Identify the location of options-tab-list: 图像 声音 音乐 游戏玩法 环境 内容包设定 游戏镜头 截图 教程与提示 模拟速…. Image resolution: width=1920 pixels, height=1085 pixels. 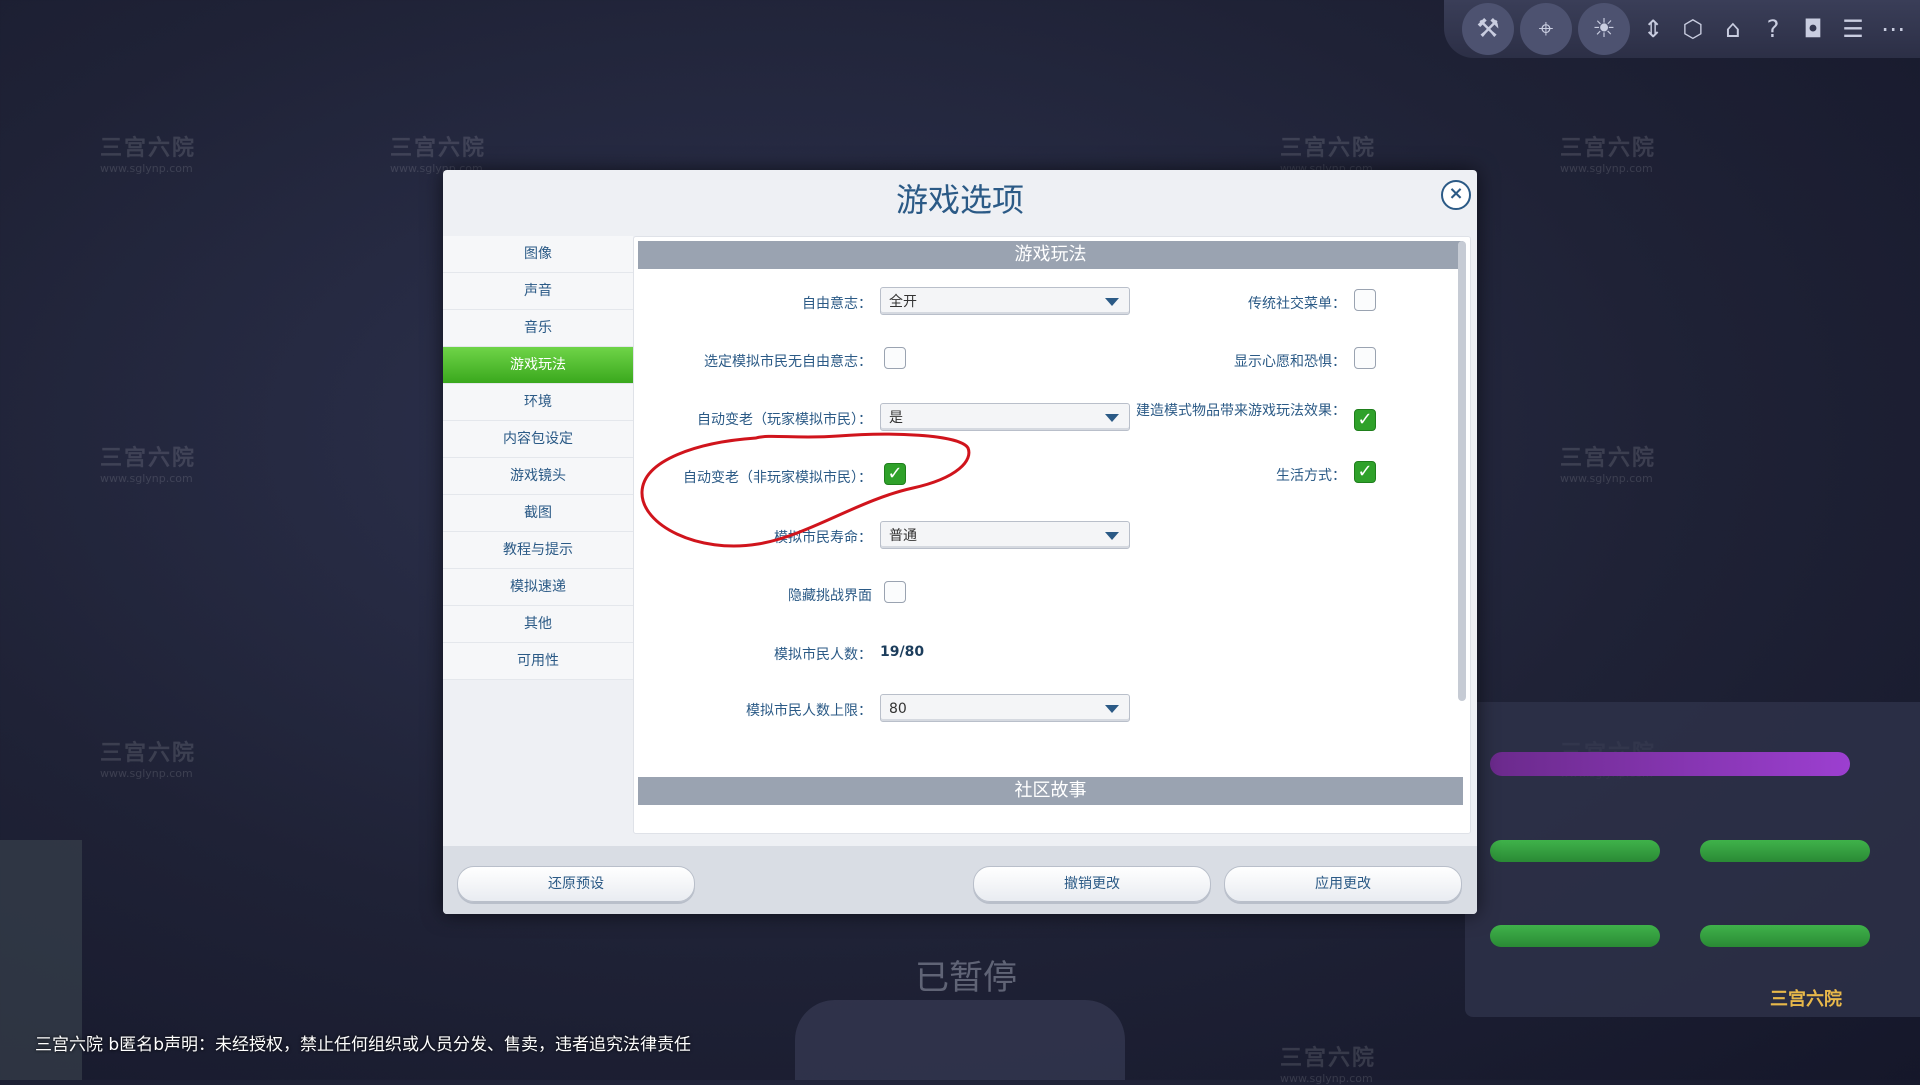
(538, 458).